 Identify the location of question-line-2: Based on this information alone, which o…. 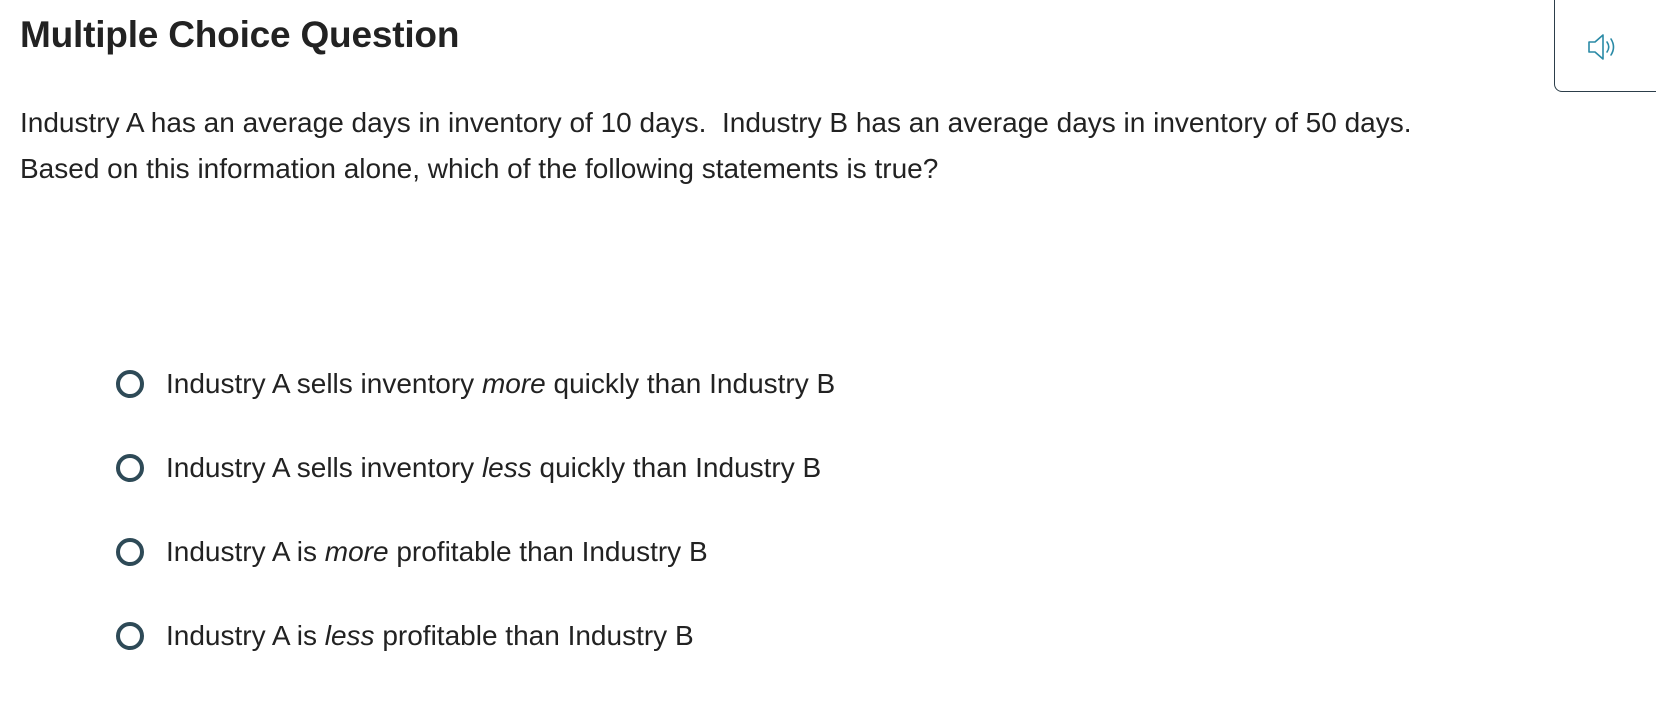
(479, 168).